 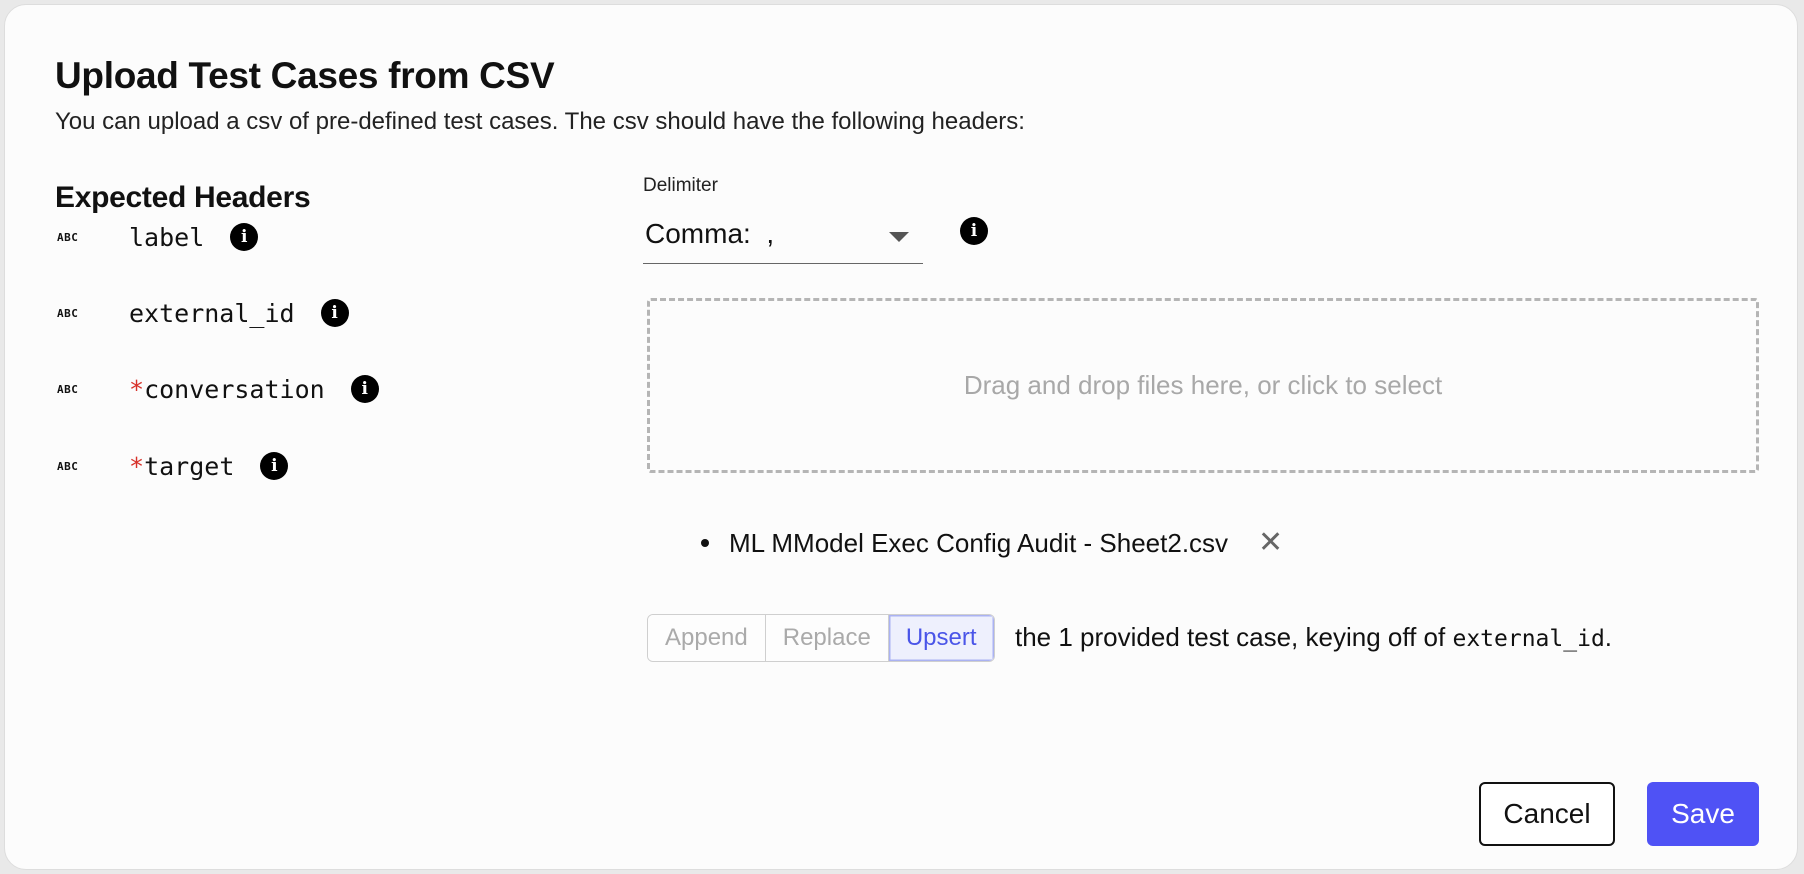 I want to click on upload-mode-toggle: Append Replace Upsert, so click(x=821, y=638).